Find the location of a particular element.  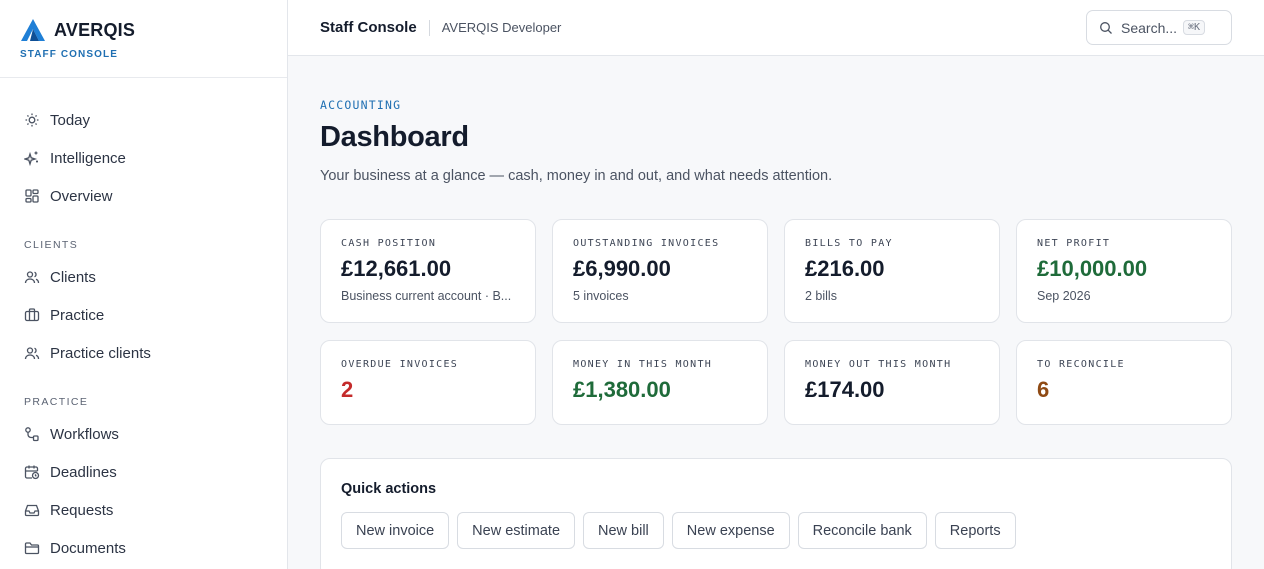

grid-icon is located at coordinates (32, 196).